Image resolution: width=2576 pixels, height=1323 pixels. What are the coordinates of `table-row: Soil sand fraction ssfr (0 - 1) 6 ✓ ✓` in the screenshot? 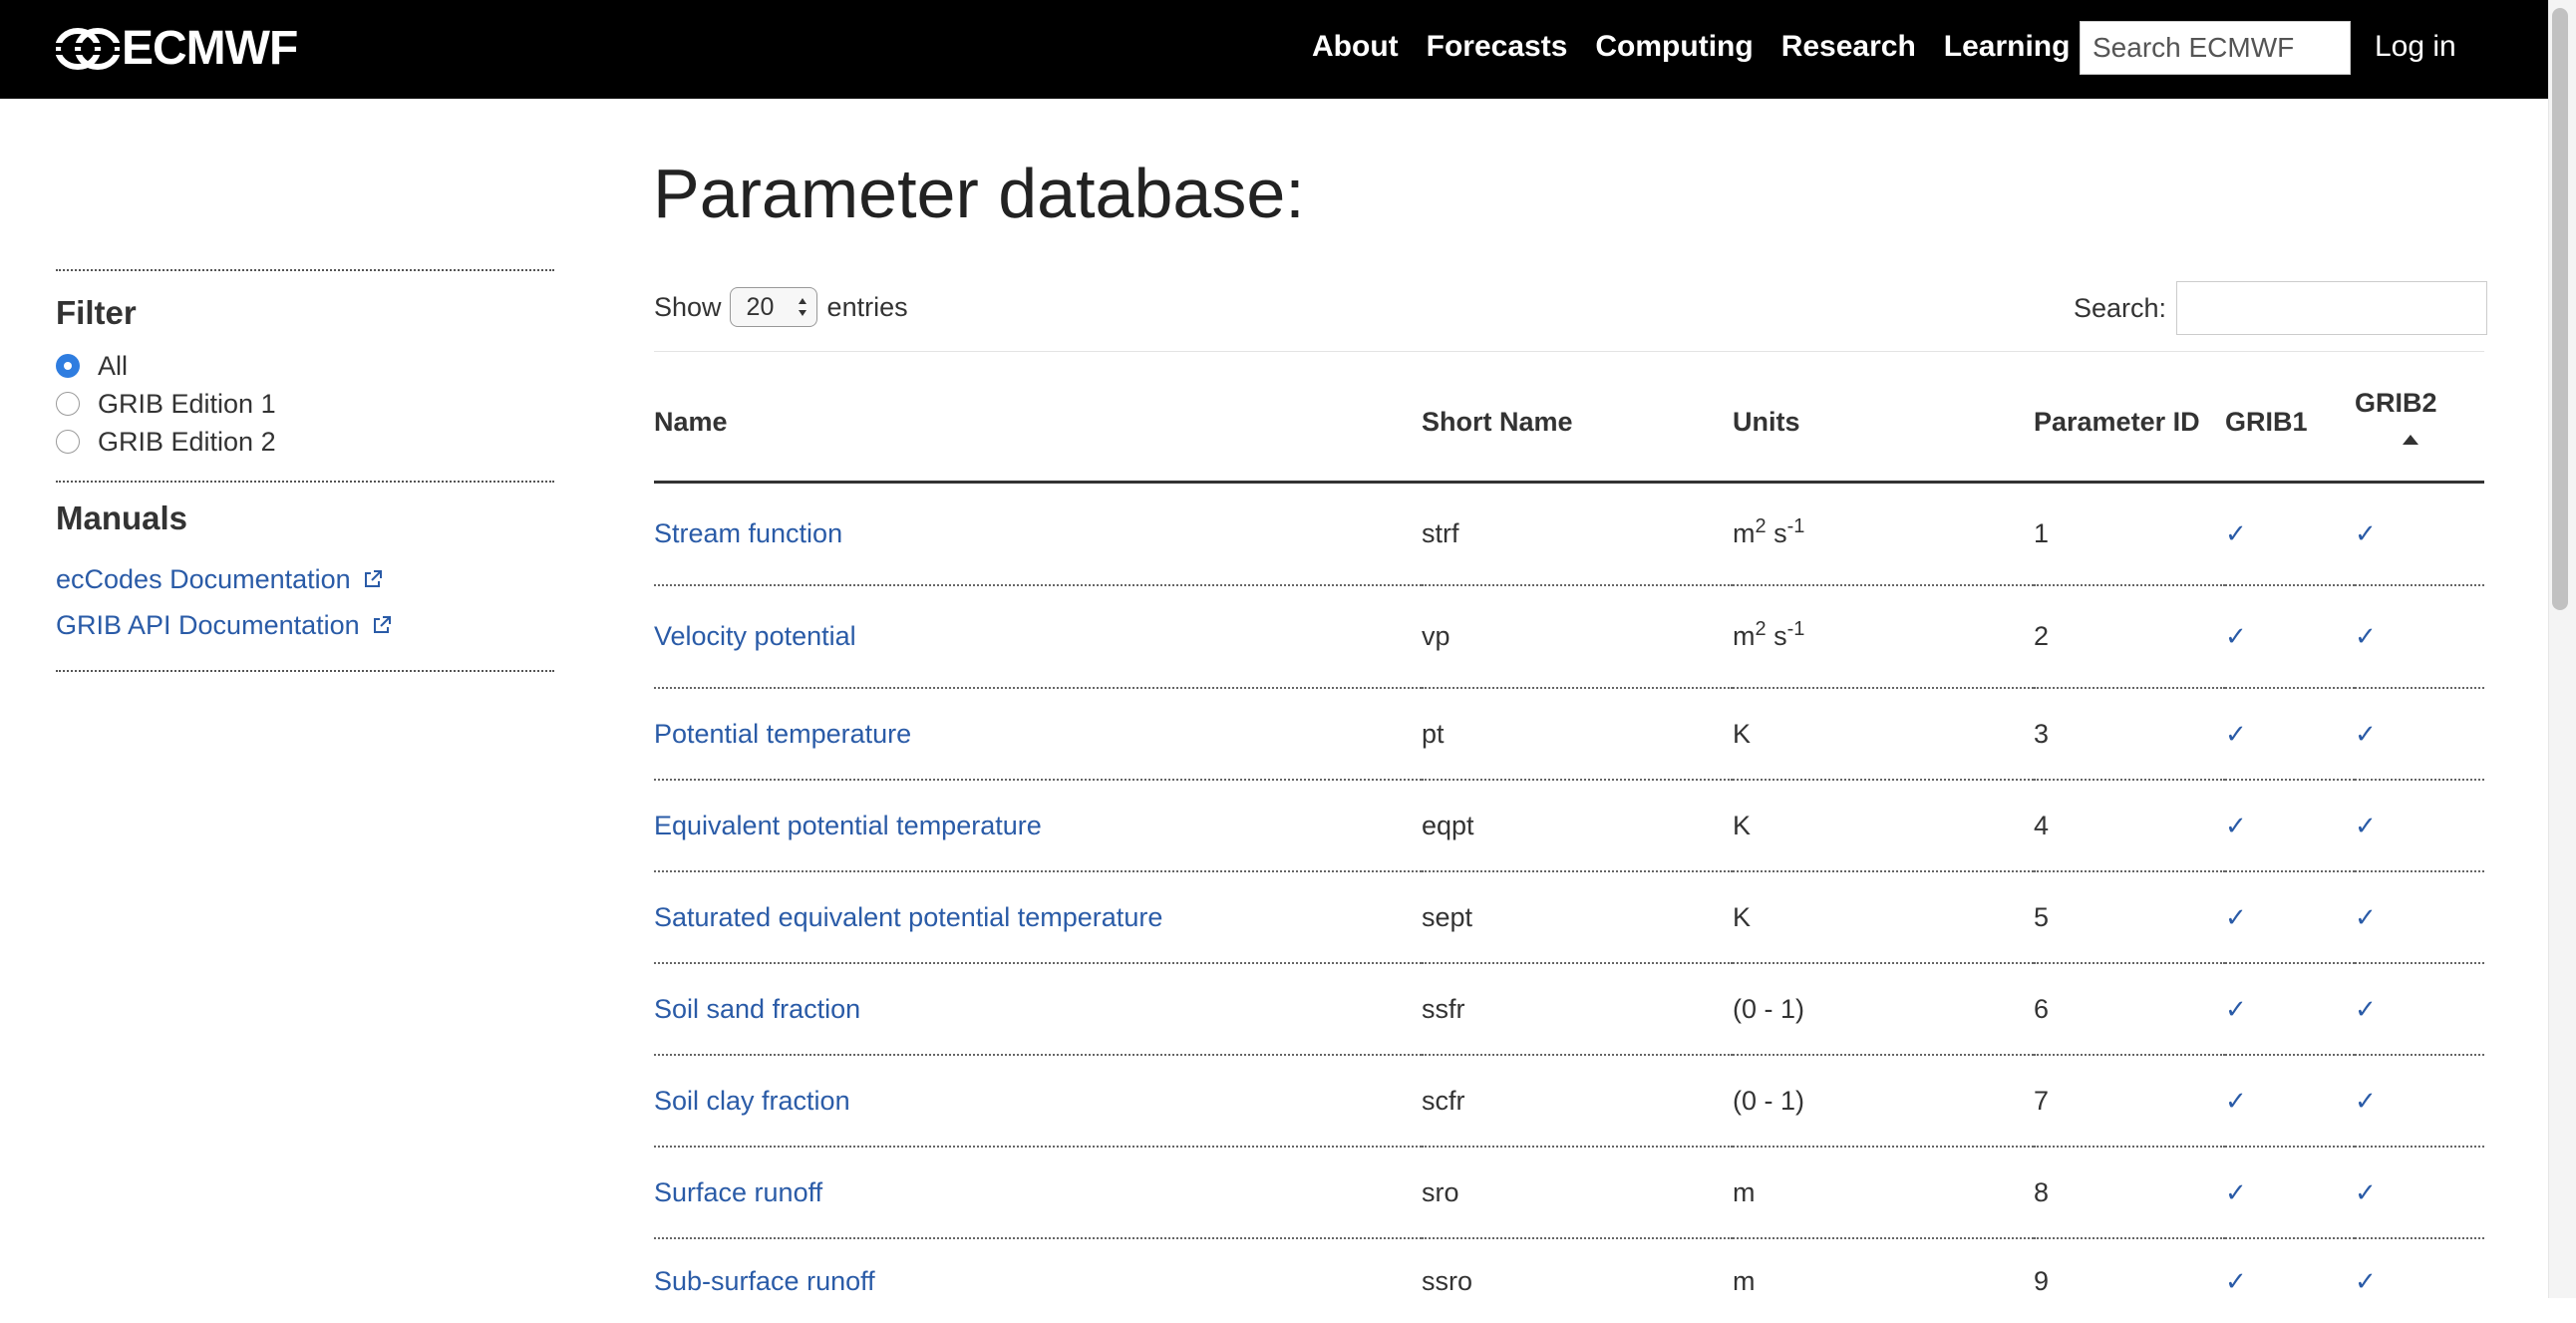 It's located at (1569, 1009).